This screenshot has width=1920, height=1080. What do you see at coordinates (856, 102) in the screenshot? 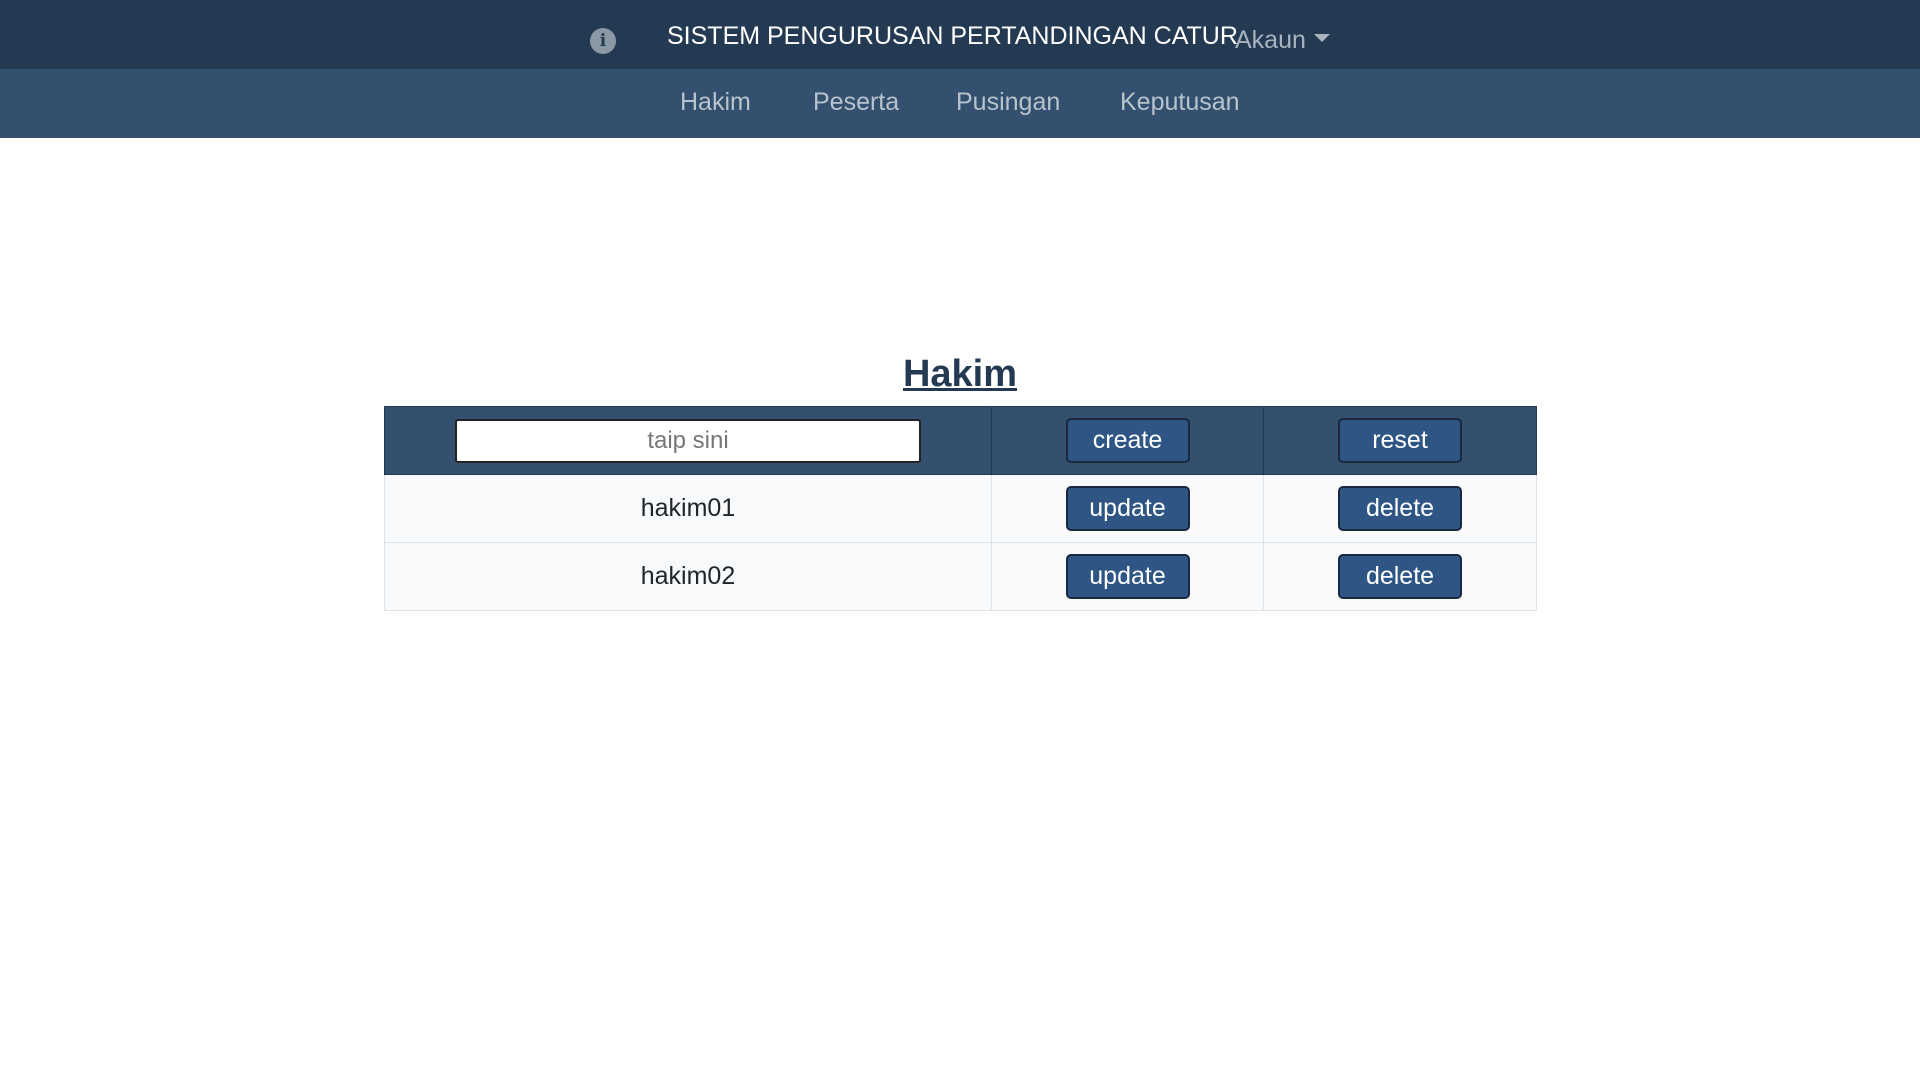
I see `nav-item-peserta: Peserta` at bounding box center [856, 102].